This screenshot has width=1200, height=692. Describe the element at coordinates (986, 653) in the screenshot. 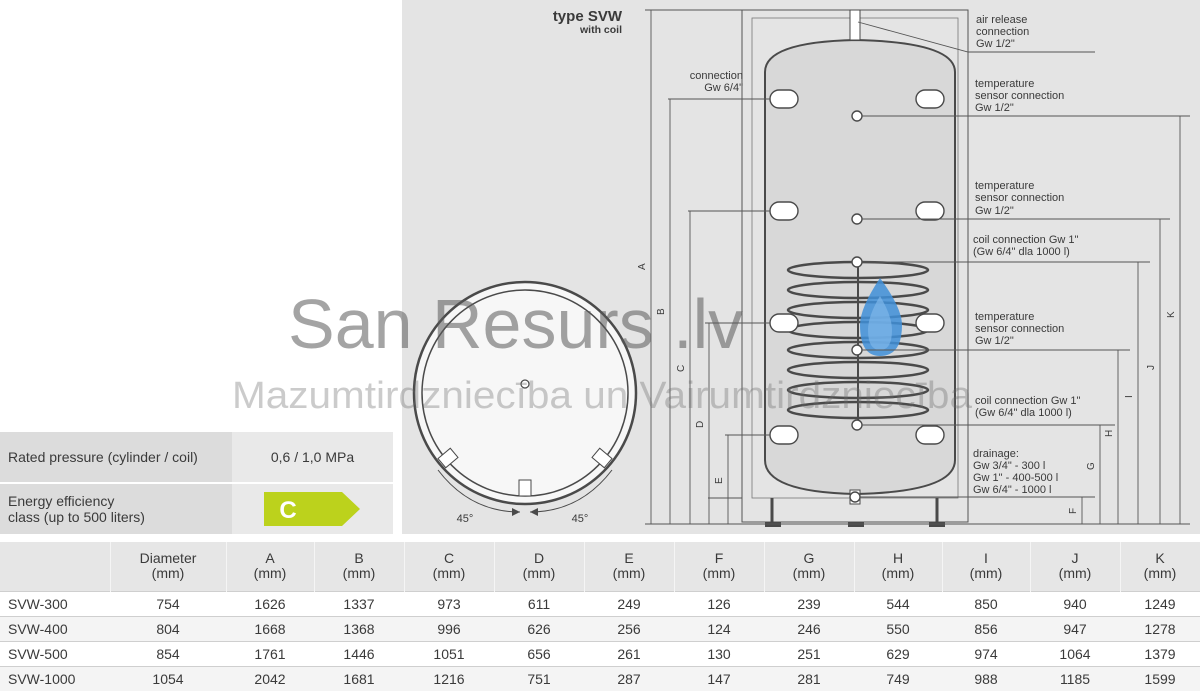

I see `dimension-cell: 974` at that location.